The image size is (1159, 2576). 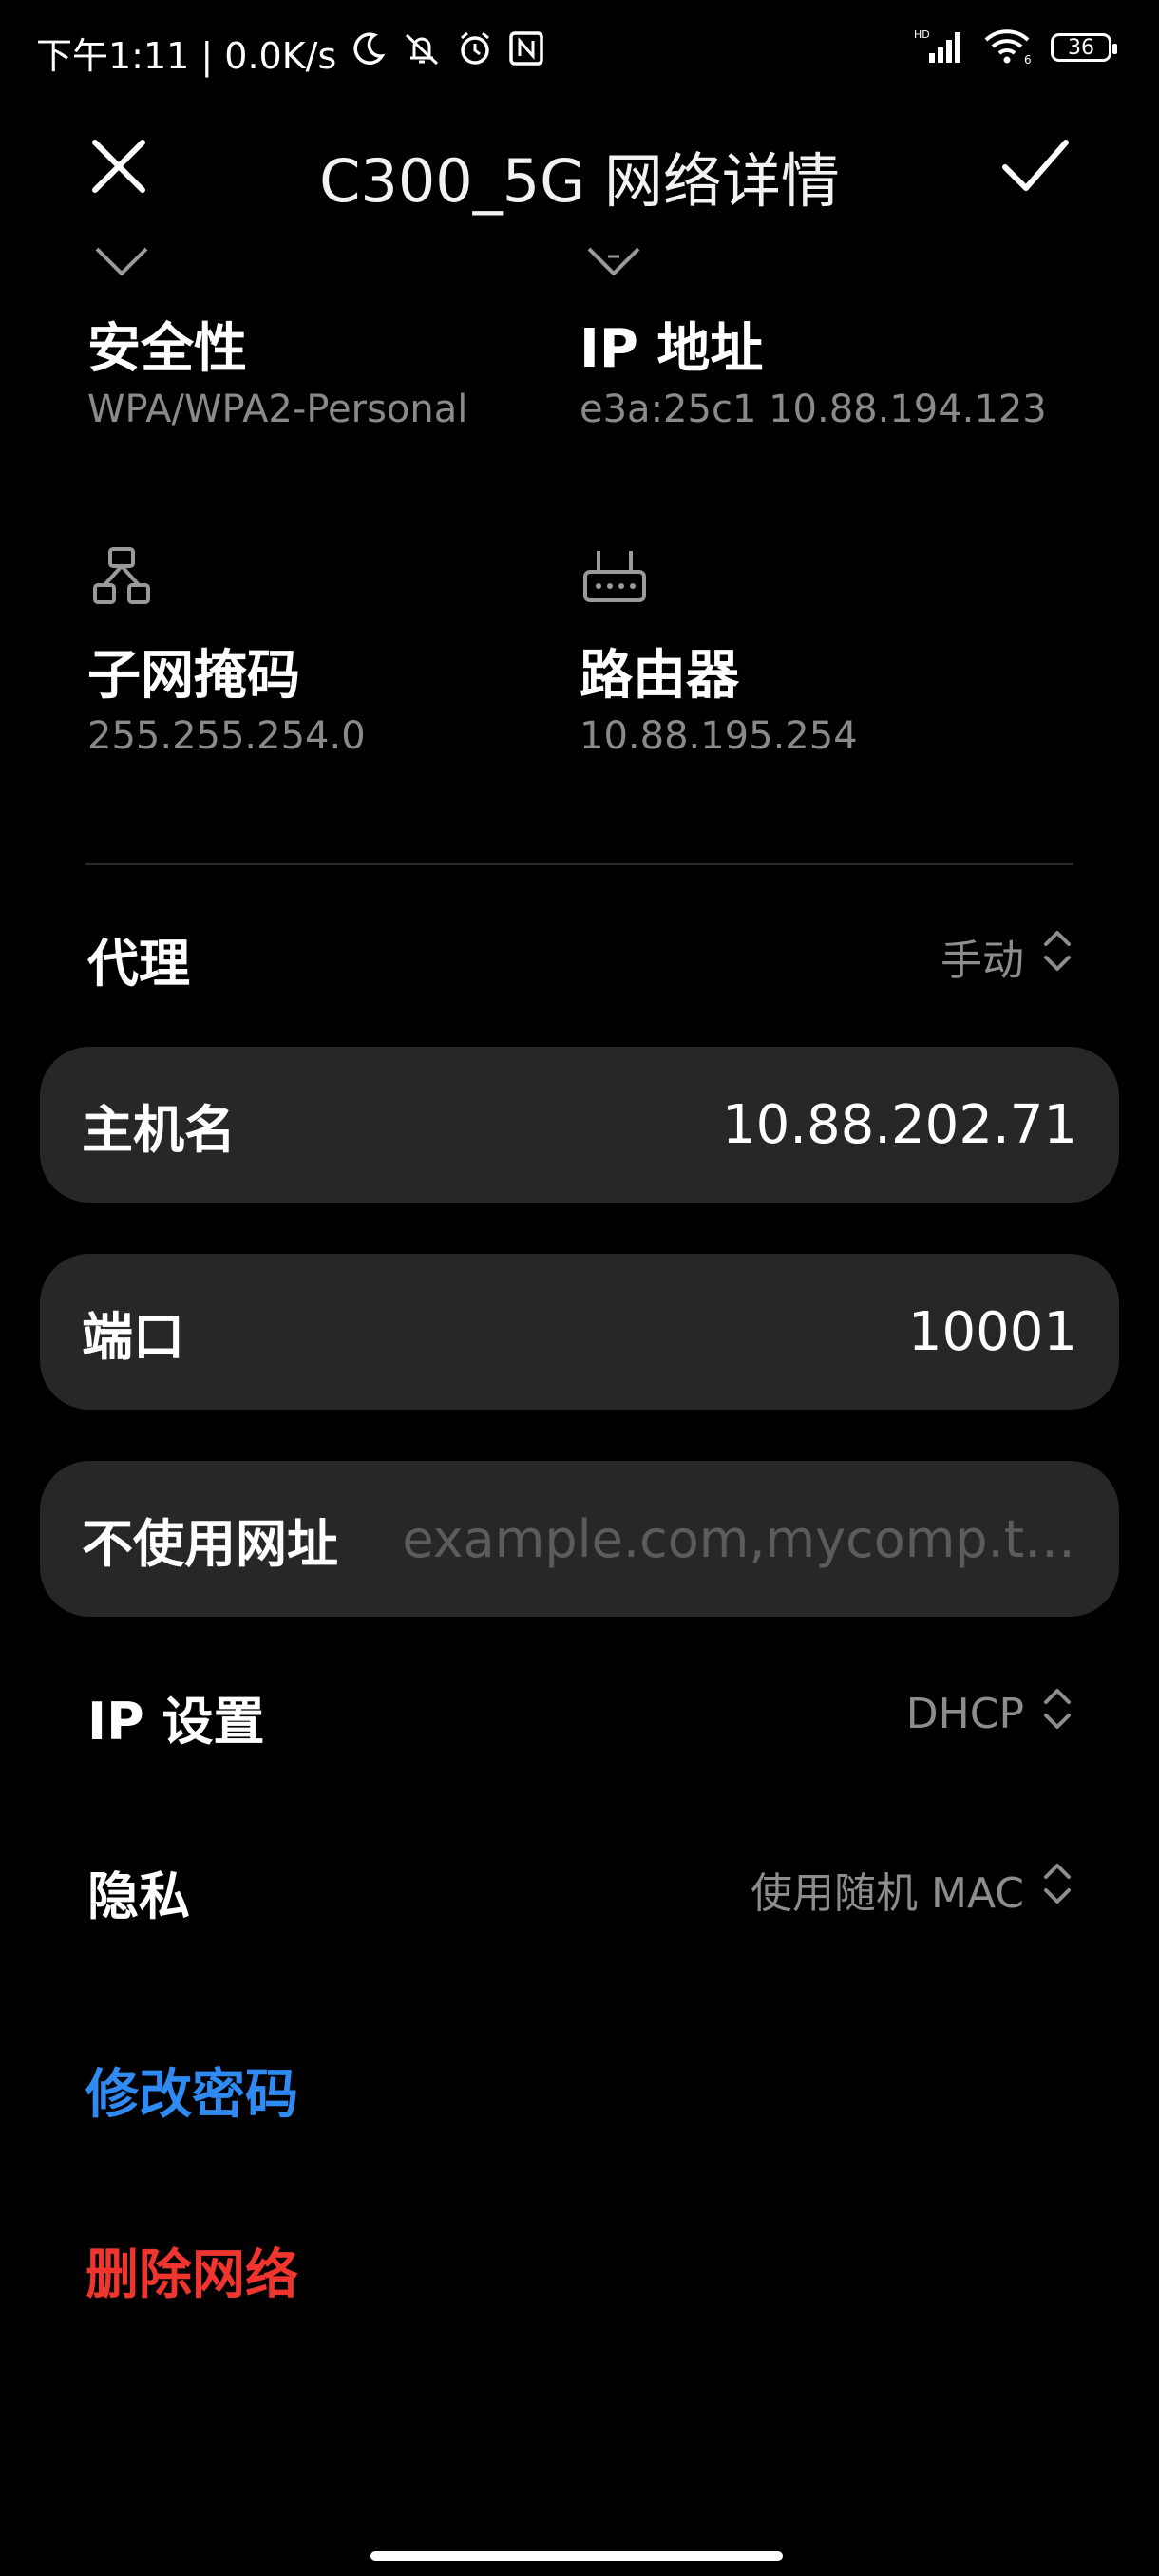 I want to click on network-tree-icon, so click(x=121, y=575).